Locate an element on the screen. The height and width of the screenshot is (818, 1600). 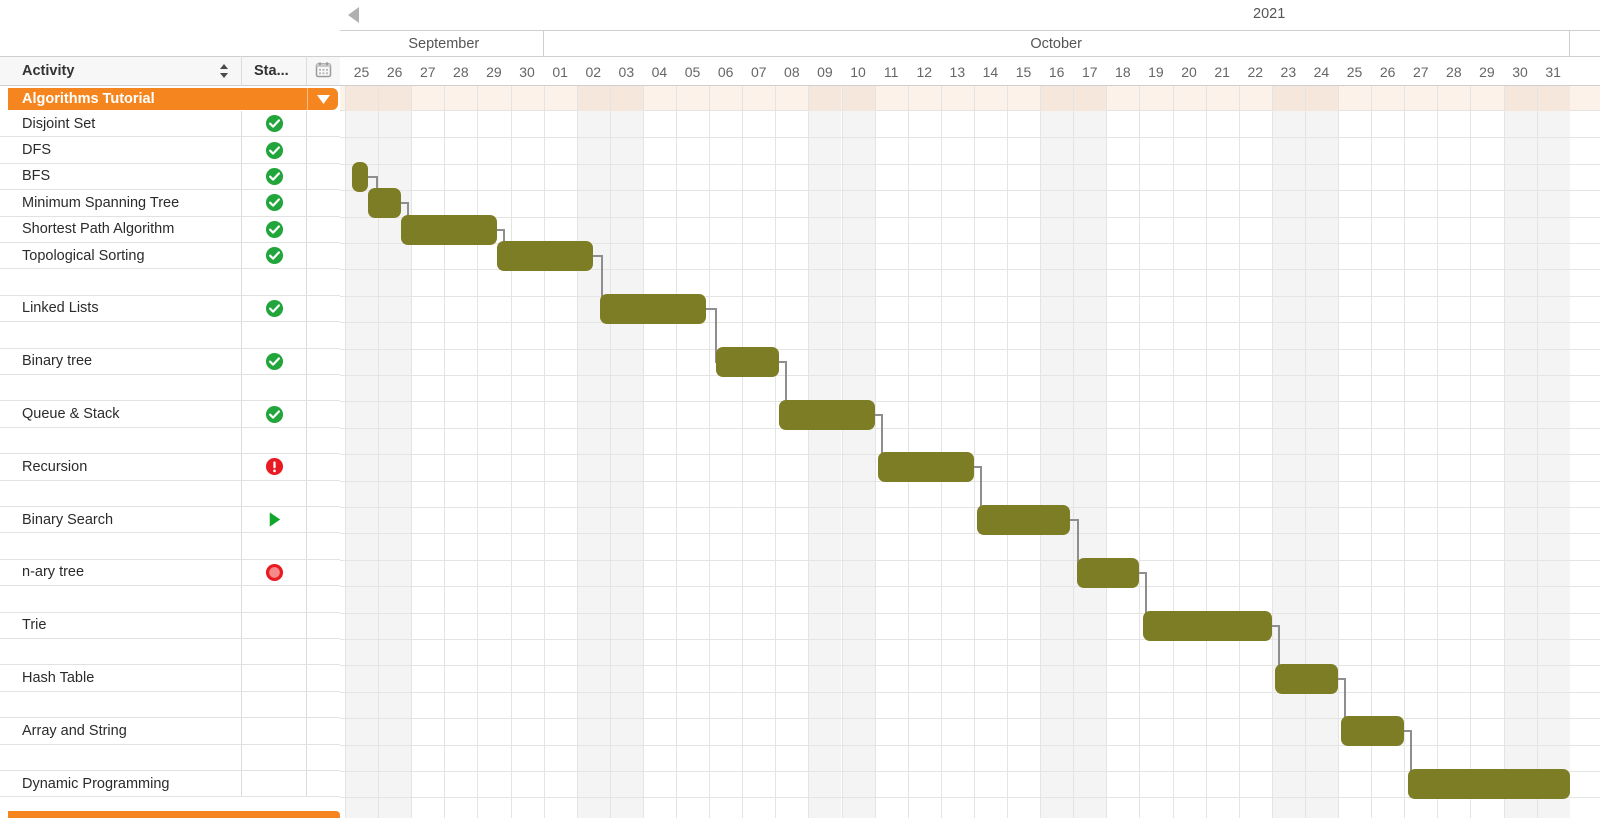
table-row: n-ary tree is located at coordinates (170, 573).